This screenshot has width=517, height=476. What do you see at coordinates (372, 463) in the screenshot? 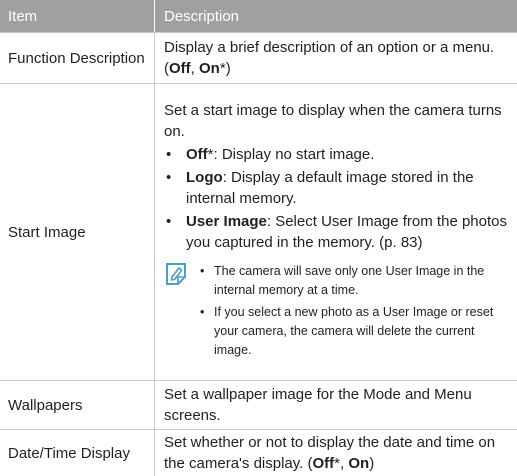
I see `desc-text-end: )` at bounding box center [372, 463].